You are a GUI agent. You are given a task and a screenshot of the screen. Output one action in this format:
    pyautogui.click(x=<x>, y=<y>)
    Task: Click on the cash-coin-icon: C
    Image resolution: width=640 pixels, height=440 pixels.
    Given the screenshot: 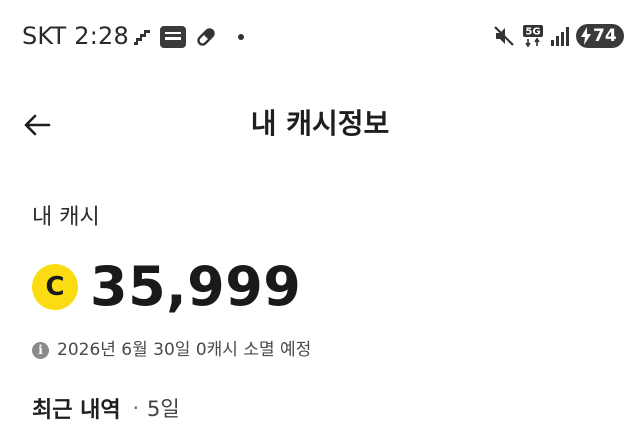 What is the action you would take?
    pyautogui.click(x=55, y=287)
    